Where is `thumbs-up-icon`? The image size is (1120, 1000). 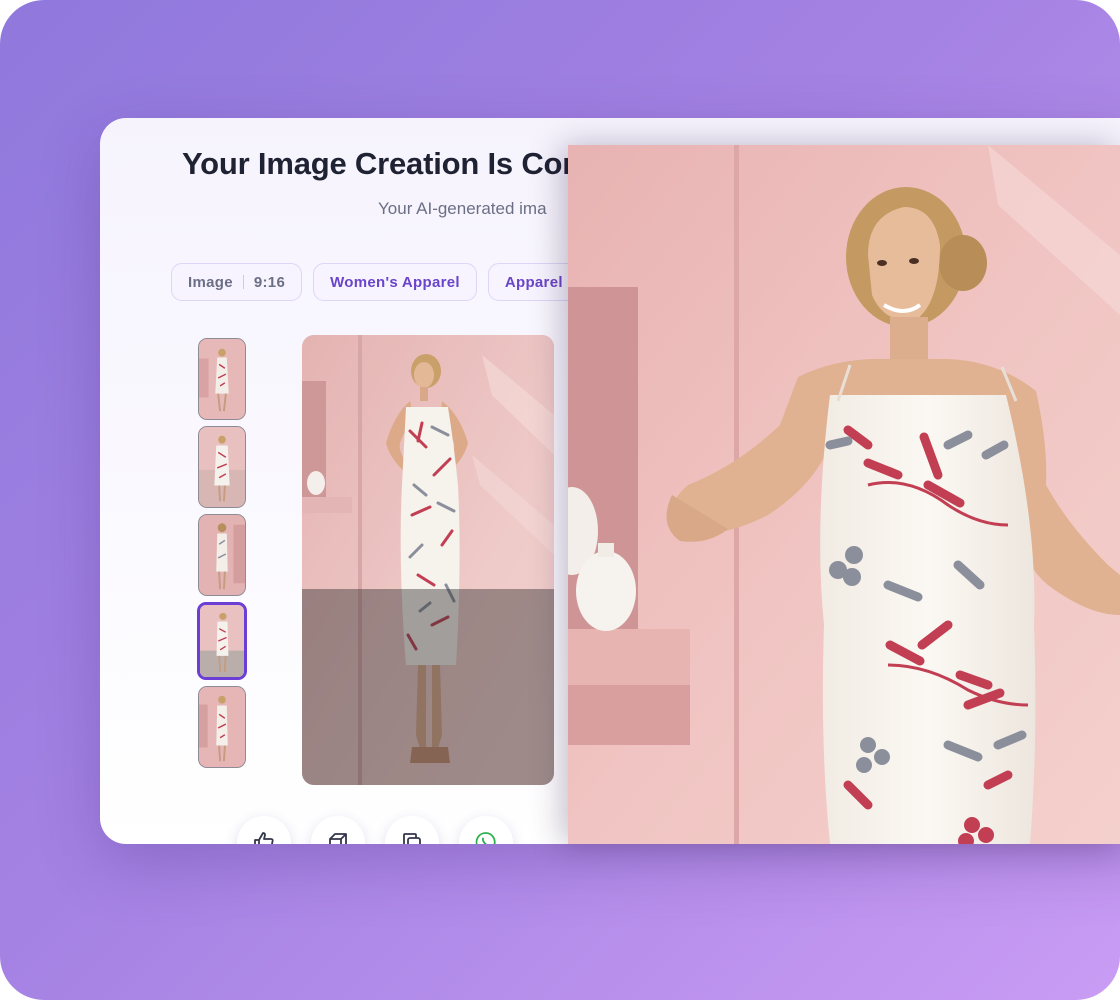
thumbs-up-icon is located at coordinates (264, 838).